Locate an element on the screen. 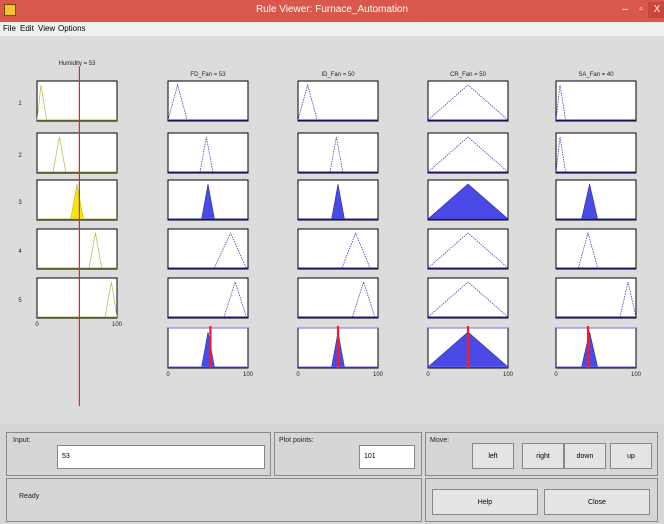 This screenshot has height=524, width=664. title-bar: Rule Viewer: Furnace_Automation – ▫ X is located at coordinates (332, 11).